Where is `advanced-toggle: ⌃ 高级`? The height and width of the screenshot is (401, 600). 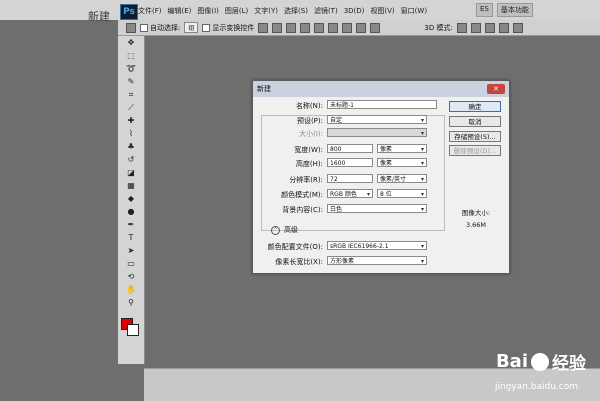 advanced-toggle: ⌃ 高级 is located at coordinates (284, 230).